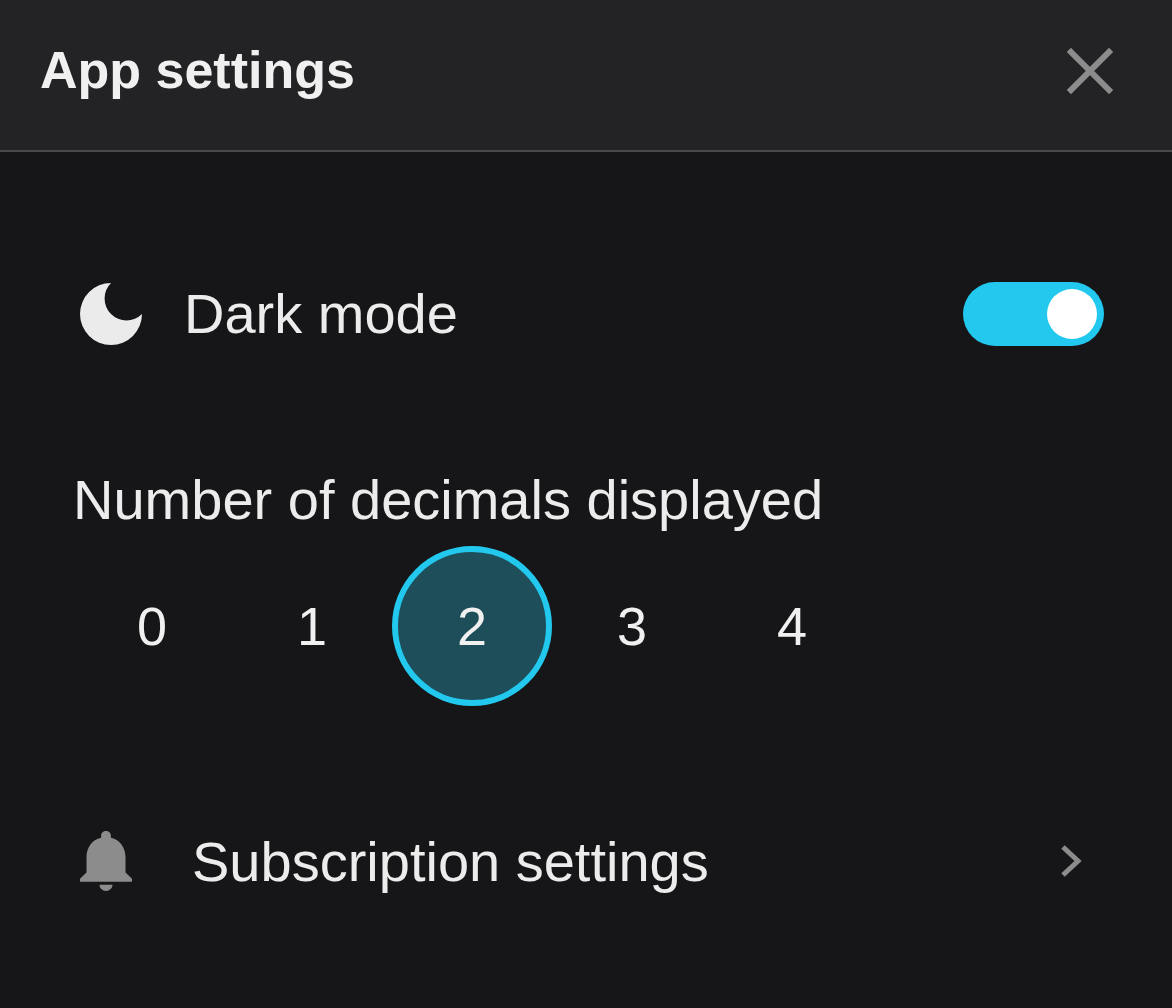 The height and width of the screenshot is (1008, 1172). What do you see at coordinates (581, 861) in the screenshot?
I see `subscription-settings-item: Subscription settings` at bounding box center [581, 861].